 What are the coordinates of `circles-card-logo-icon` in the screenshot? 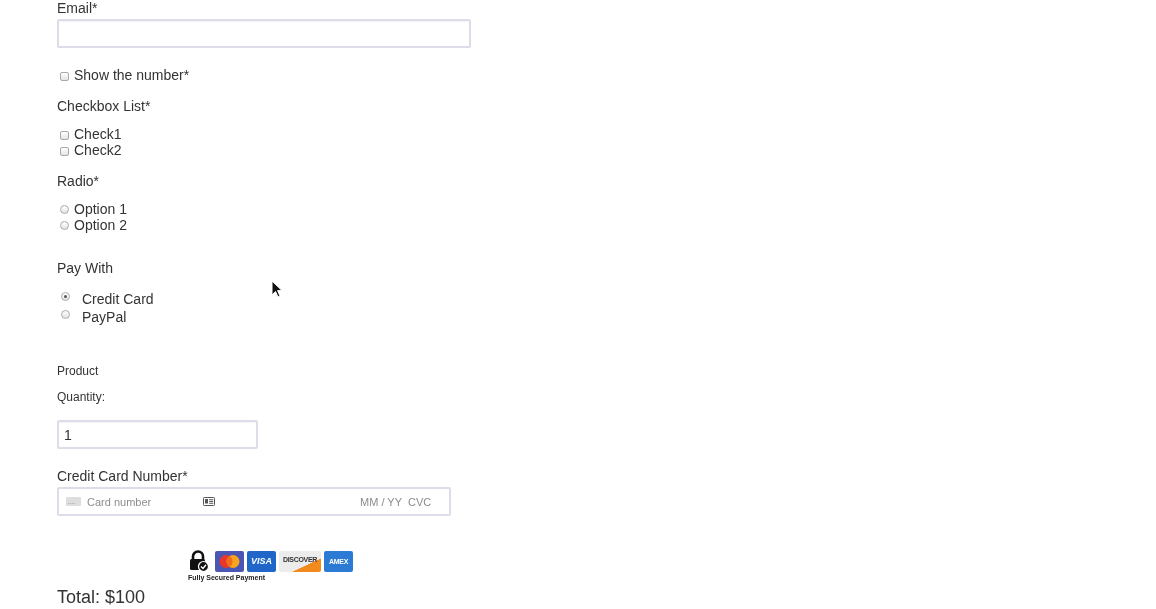 It's located at (229, 561).